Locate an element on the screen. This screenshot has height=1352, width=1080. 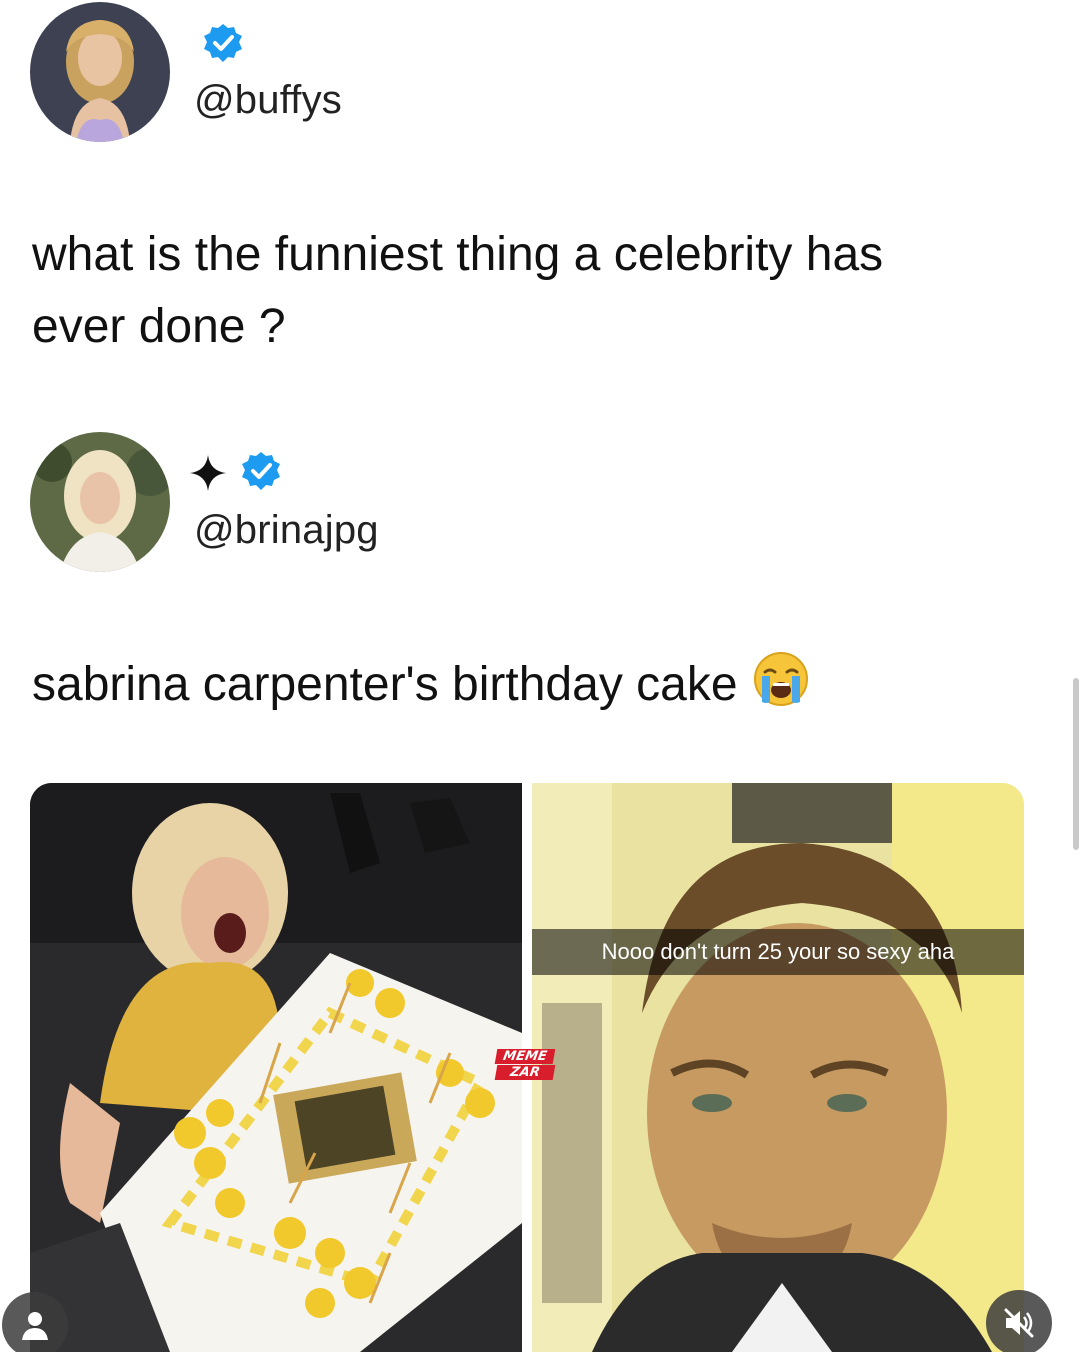
sparkle-icon is located at coordinates (208, 473).